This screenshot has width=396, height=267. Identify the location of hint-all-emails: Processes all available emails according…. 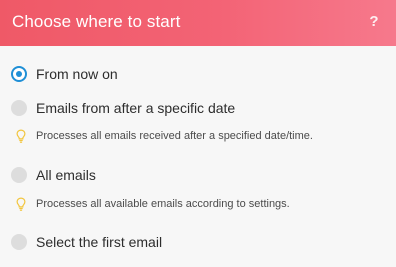
(198, 204).